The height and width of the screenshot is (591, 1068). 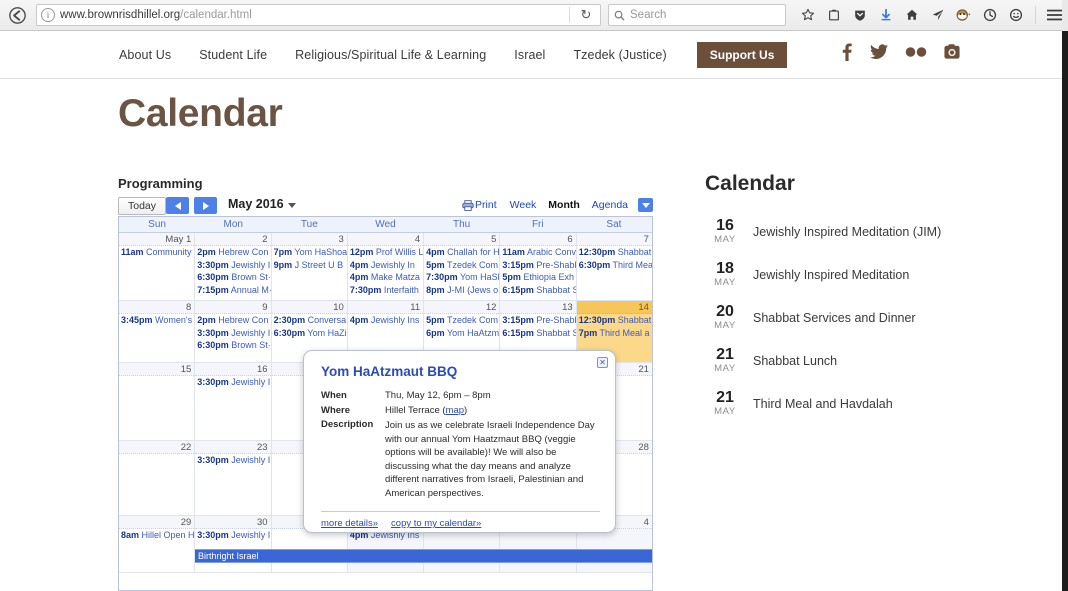 I want to click on calendar-event: 4pm Challah for H, so click(x=461, y=252).